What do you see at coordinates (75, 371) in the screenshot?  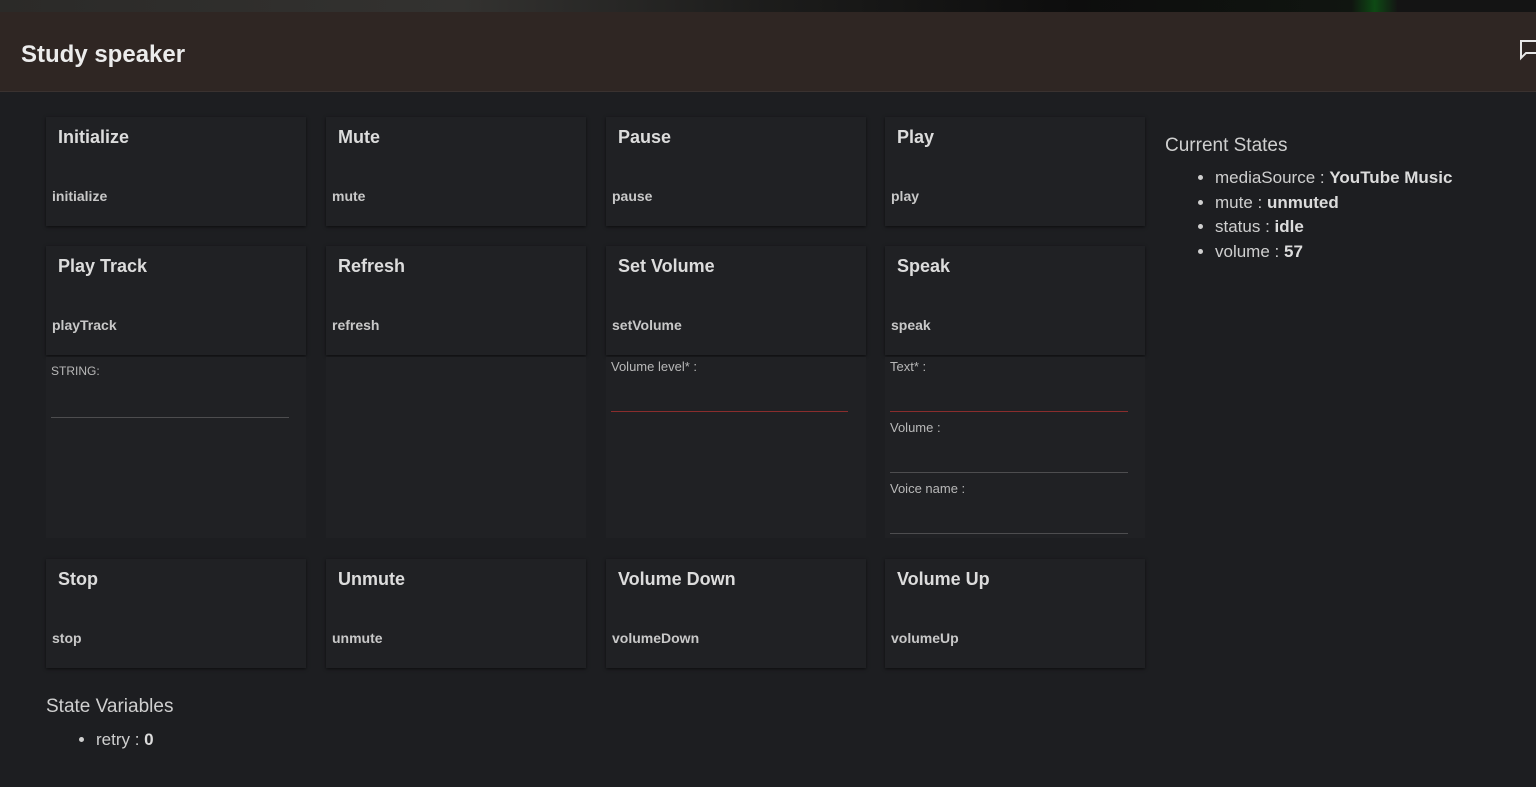 I see `param-label: STRING:` at bounding box center [75, 371].